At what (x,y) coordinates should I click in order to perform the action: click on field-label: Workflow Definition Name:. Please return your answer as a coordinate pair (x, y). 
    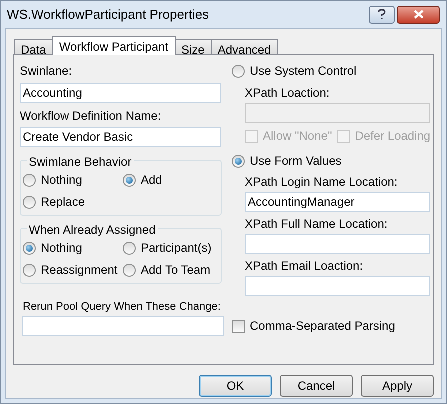
    Looking at the image, I should click on (91, 115).